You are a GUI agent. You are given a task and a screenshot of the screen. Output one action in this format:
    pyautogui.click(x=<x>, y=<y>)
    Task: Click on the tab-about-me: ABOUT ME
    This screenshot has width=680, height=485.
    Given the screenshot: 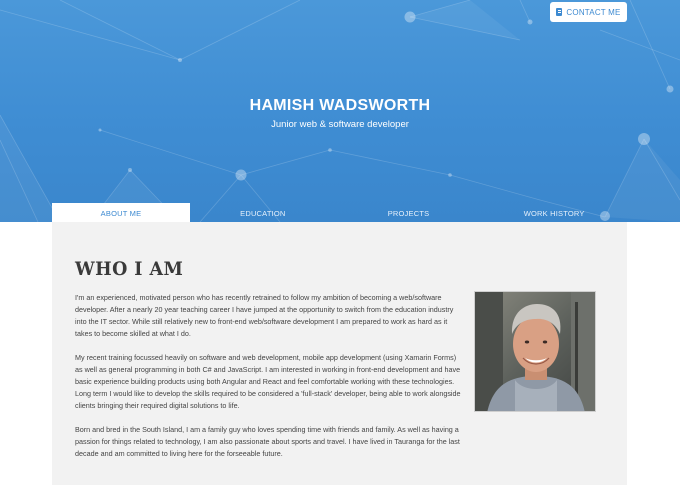 What is the action you would take?
    pyautogui.click(x=121, y=213)
    